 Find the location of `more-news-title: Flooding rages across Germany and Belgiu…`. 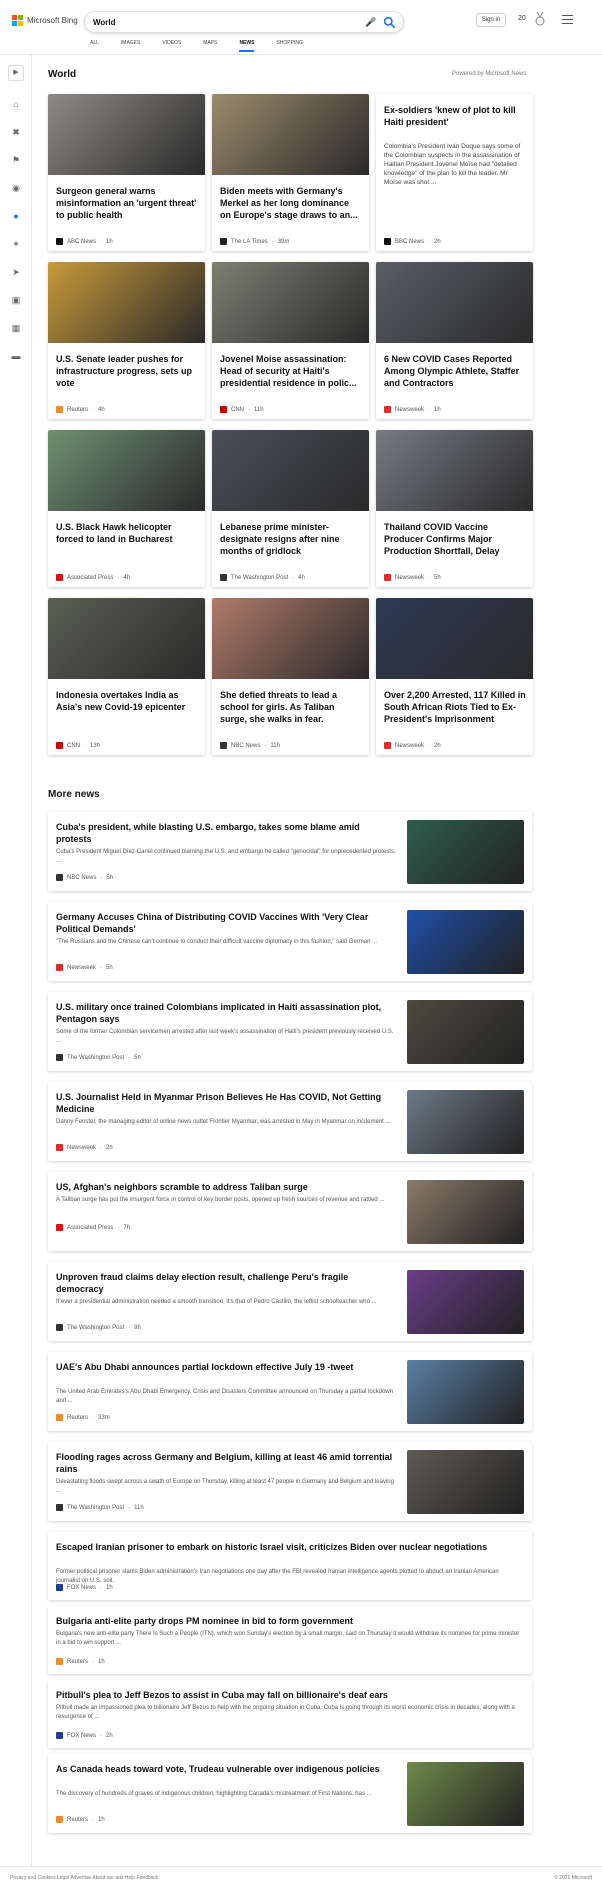

more-news-title: Flooding rages across Germany and Belgiu… is located at coordinates (226, 1463).